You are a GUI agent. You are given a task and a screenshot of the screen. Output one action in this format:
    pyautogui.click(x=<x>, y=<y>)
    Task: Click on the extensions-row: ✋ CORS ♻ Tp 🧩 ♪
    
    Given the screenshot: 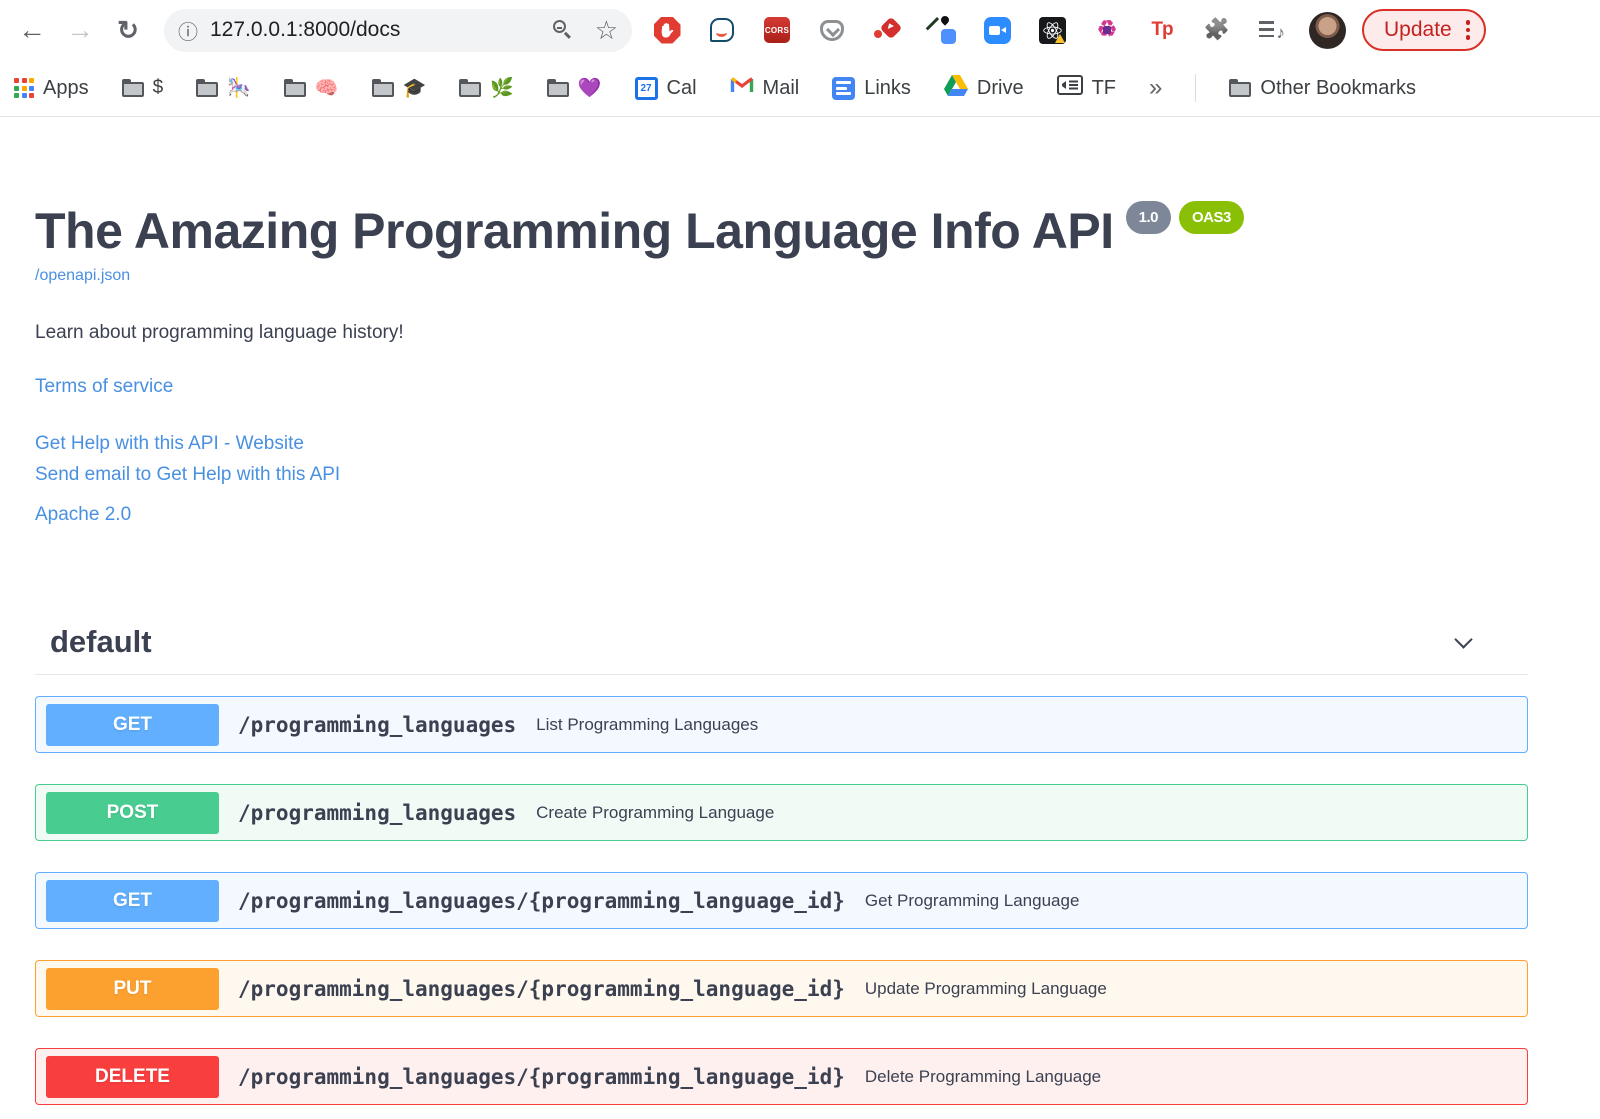 What is the action you would take?
    pyautogui.click(x=969, y=29)
    